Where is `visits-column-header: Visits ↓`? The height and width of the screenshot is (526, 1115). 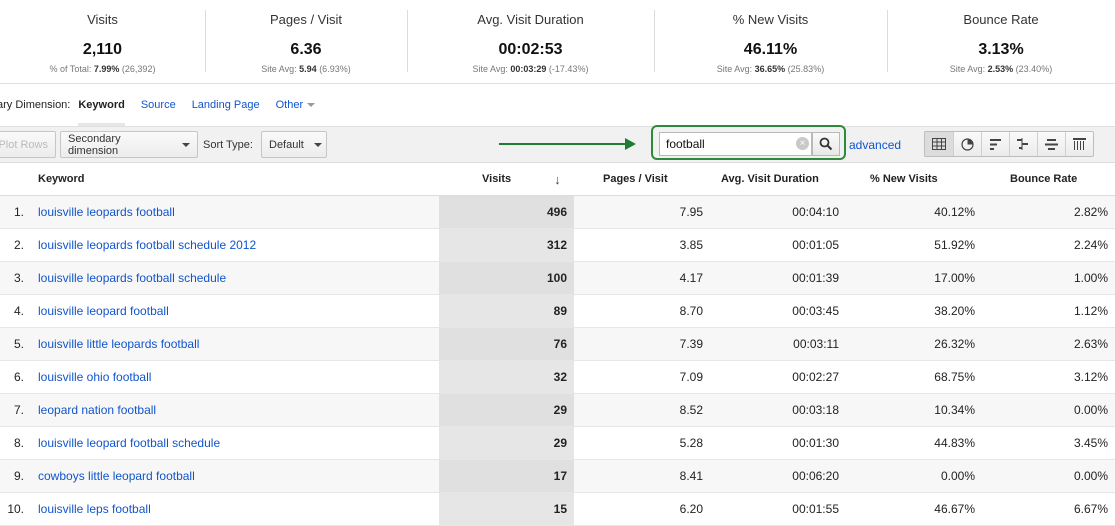 visits-column-header: Visits ↓ is located at coordinates (506, 179).